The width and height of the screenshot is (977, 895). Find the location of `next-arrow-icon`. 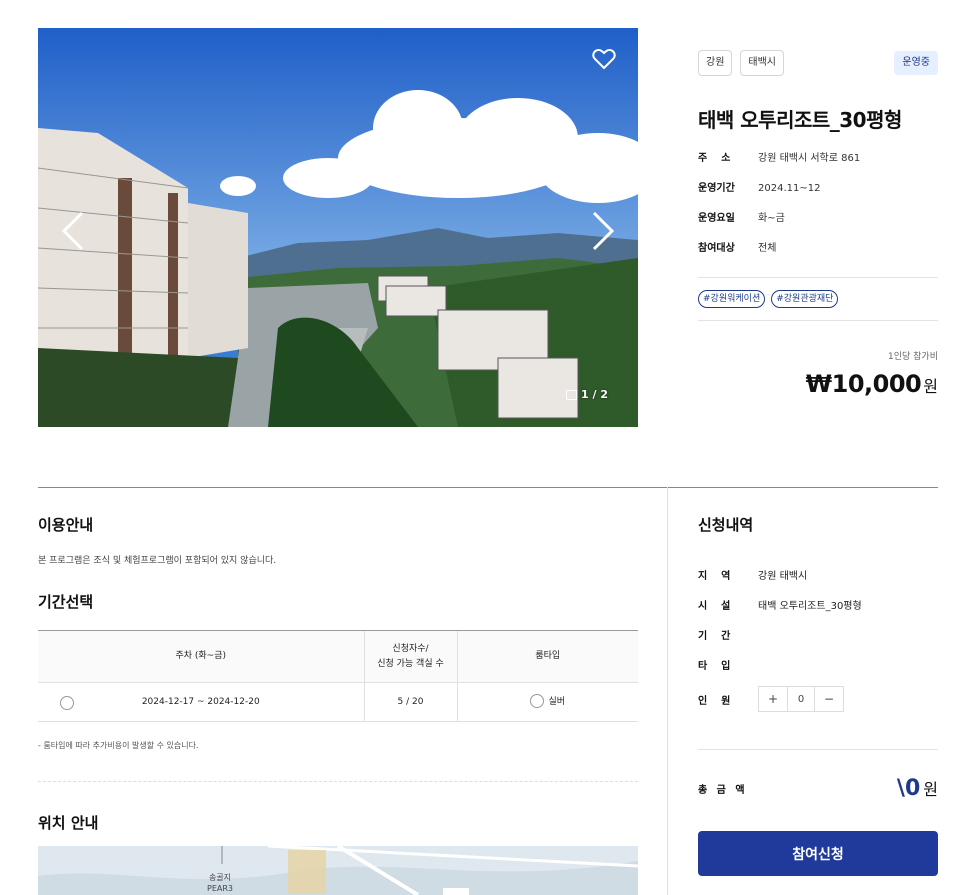

next-arrow-icon is located at coordinates (603, 231).